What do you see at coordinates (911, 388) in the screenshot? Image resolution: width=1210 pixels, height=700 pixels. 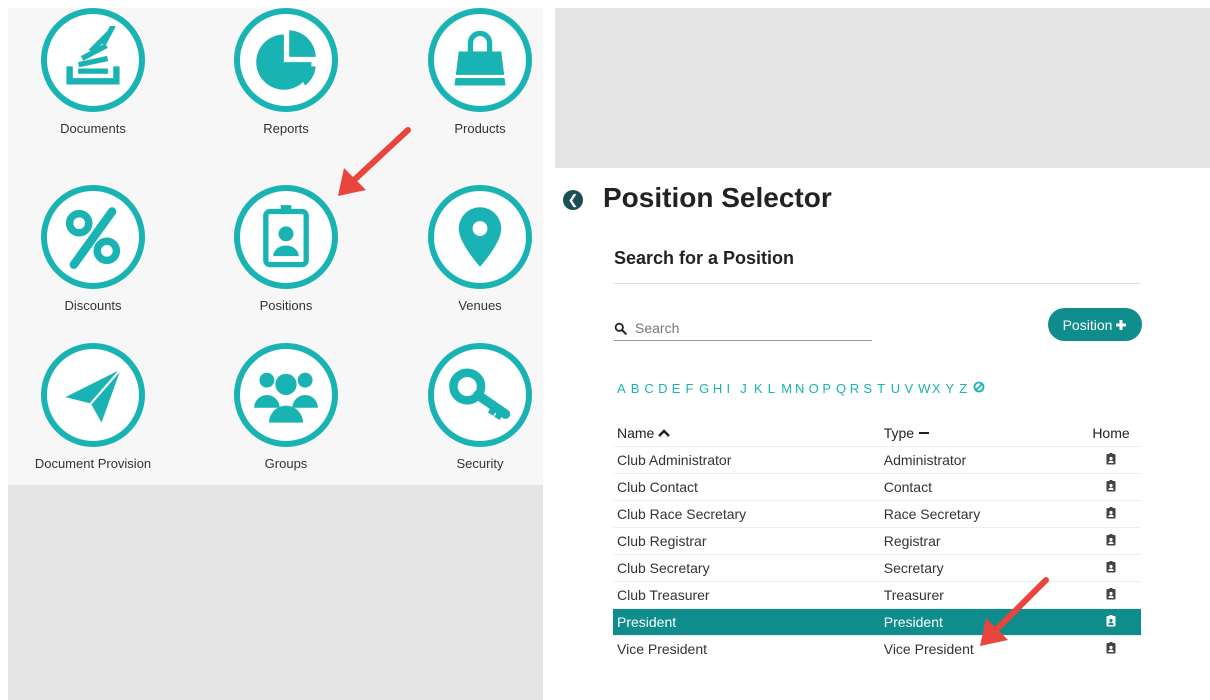 I see `alpha-letter-v: V` at bounding box center [911, 388].